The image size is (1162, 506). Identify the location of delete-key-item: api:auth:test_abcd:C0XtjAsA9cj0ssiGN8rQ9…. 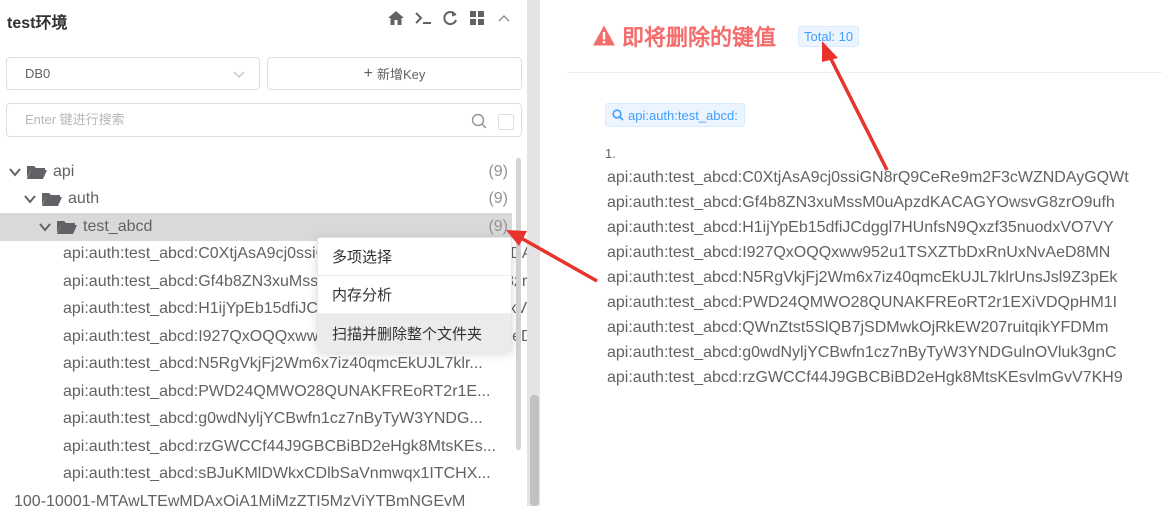
(868, 177).